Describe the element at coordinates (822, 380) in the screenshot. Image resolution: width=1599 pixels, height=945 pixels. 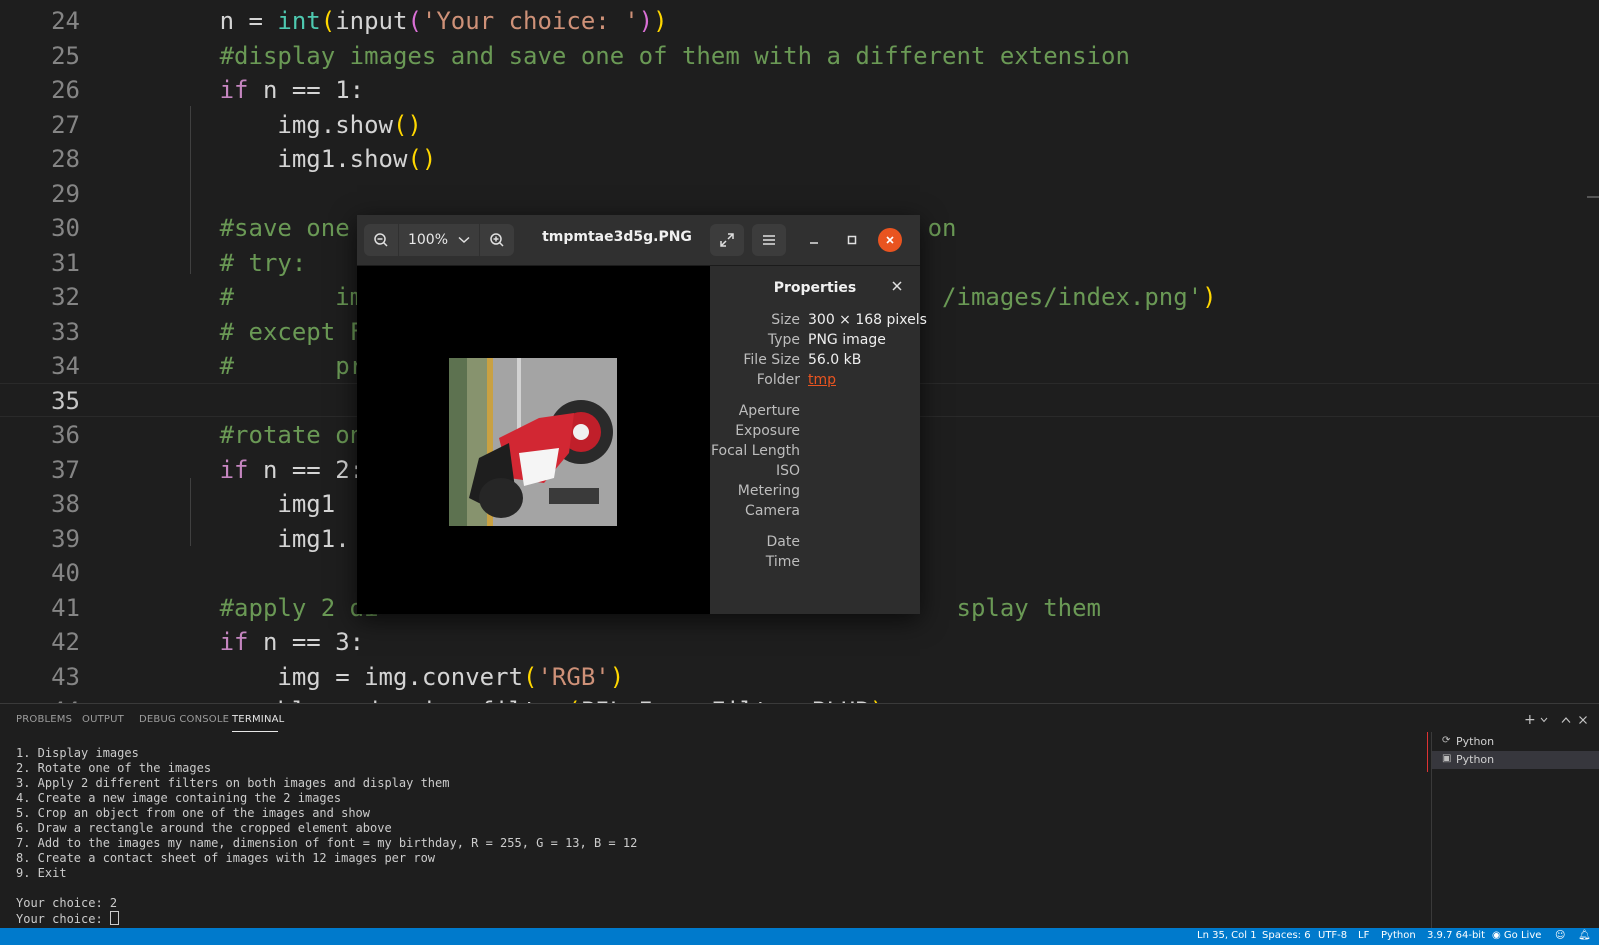
I see `folder-link: tmp` at that location.